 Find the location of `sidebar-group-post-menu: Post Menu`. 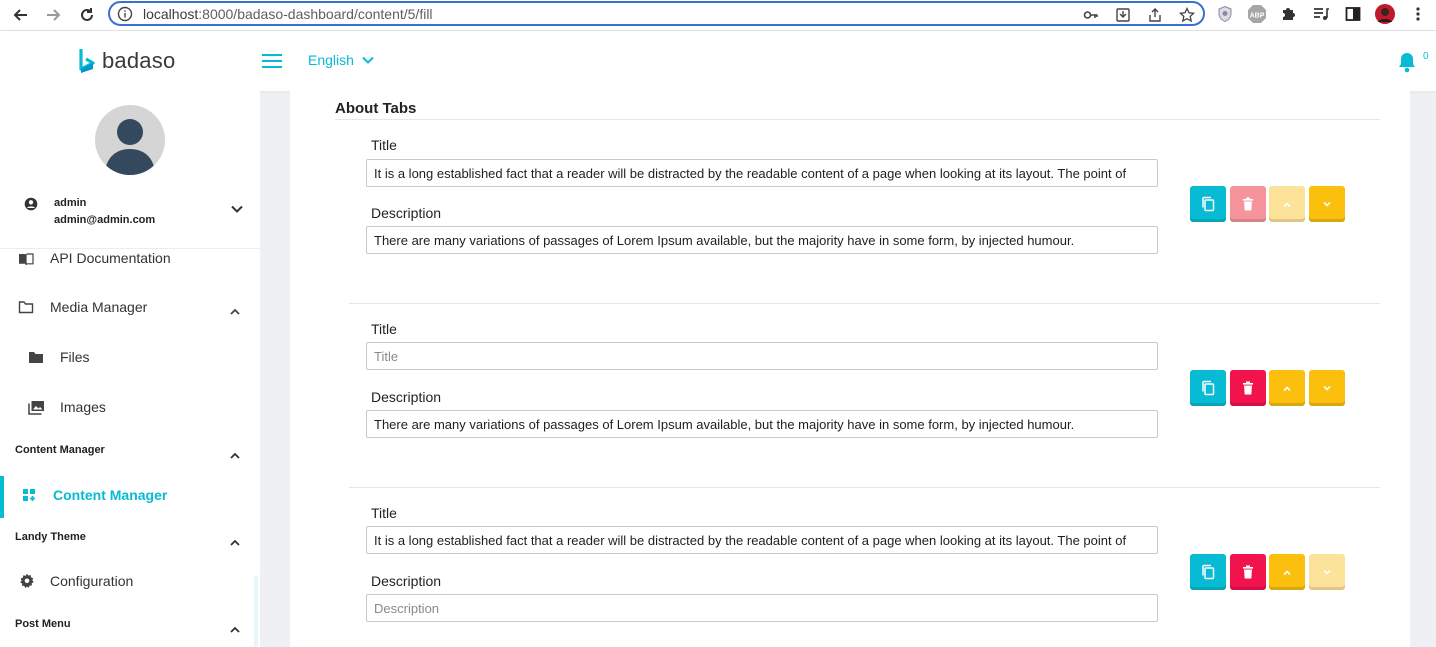

sidebar-group-post-menu: Post Menu is located at coordinates (43, 624).